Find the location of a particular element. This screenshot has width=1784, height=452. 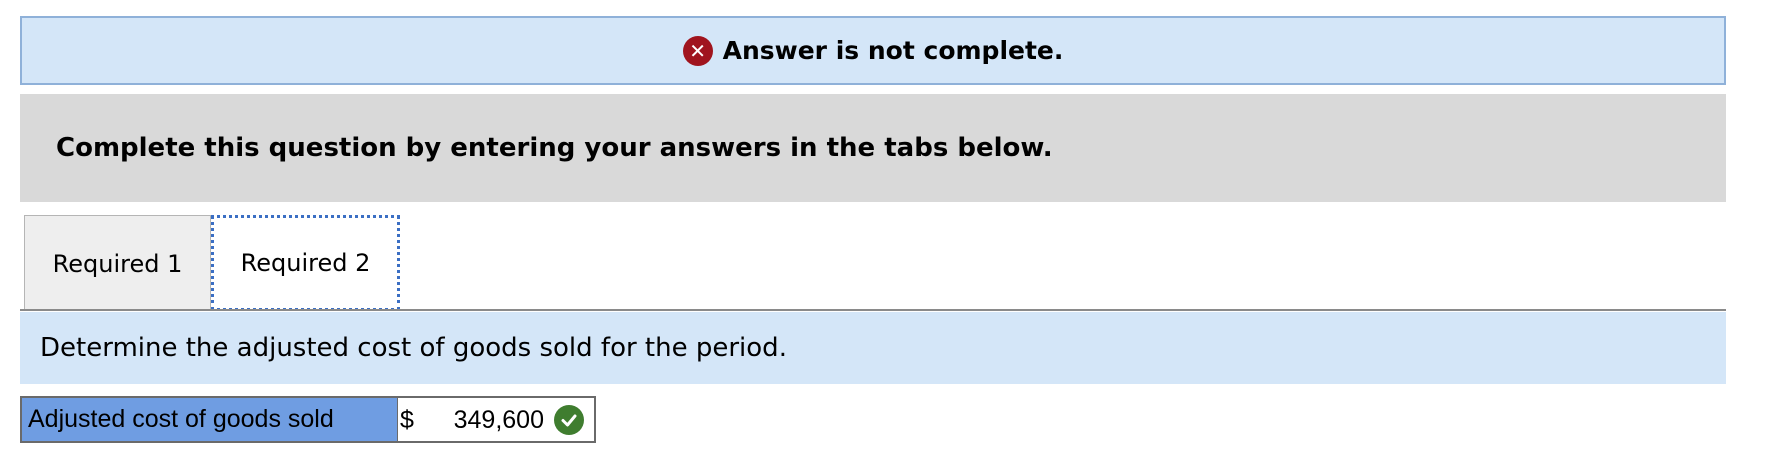

tab-label: Required 1 is located at coordinates (117, 263).